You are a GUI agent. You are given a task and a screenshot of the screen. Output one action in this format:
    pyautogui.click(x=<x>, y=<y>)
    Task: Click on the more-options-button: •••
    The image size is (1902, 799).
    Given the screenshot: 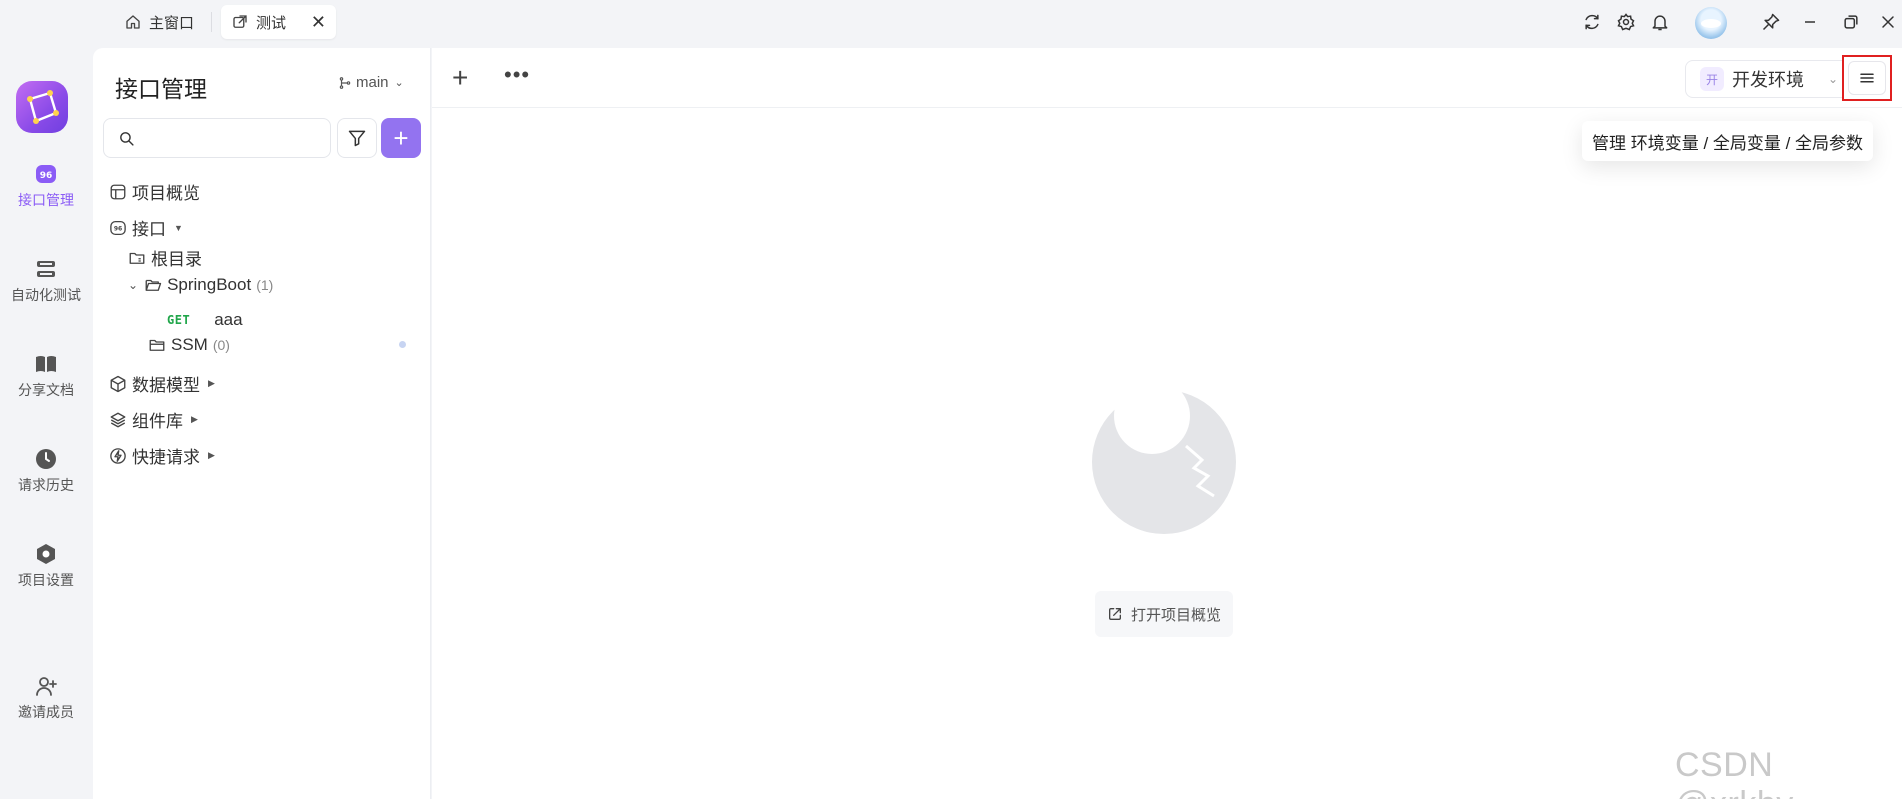 What is the action you would take?
    pyautogui.click(x=517, y=75)
    